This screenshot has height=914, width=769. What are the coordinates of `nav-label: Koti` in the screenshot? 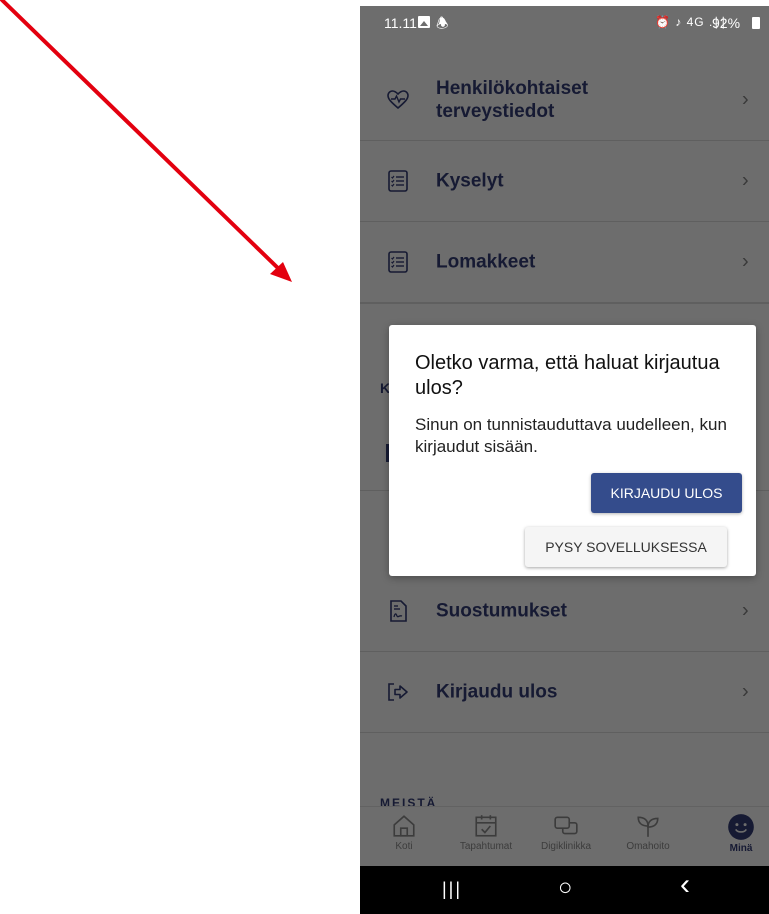 It's located at (404, 846).